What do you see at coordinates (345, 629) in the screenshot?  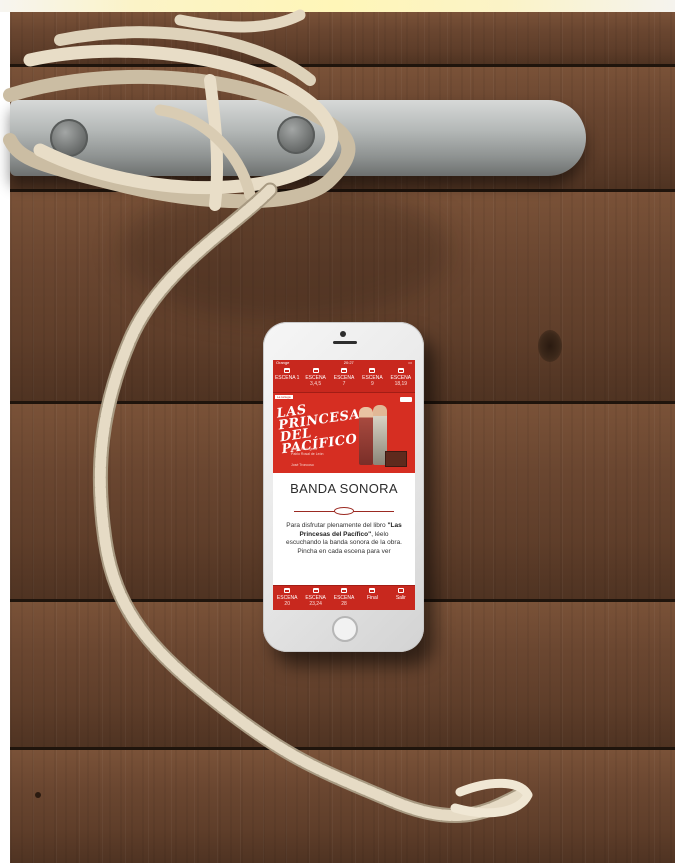 I see `home-button` at bounding box center [345, 629].